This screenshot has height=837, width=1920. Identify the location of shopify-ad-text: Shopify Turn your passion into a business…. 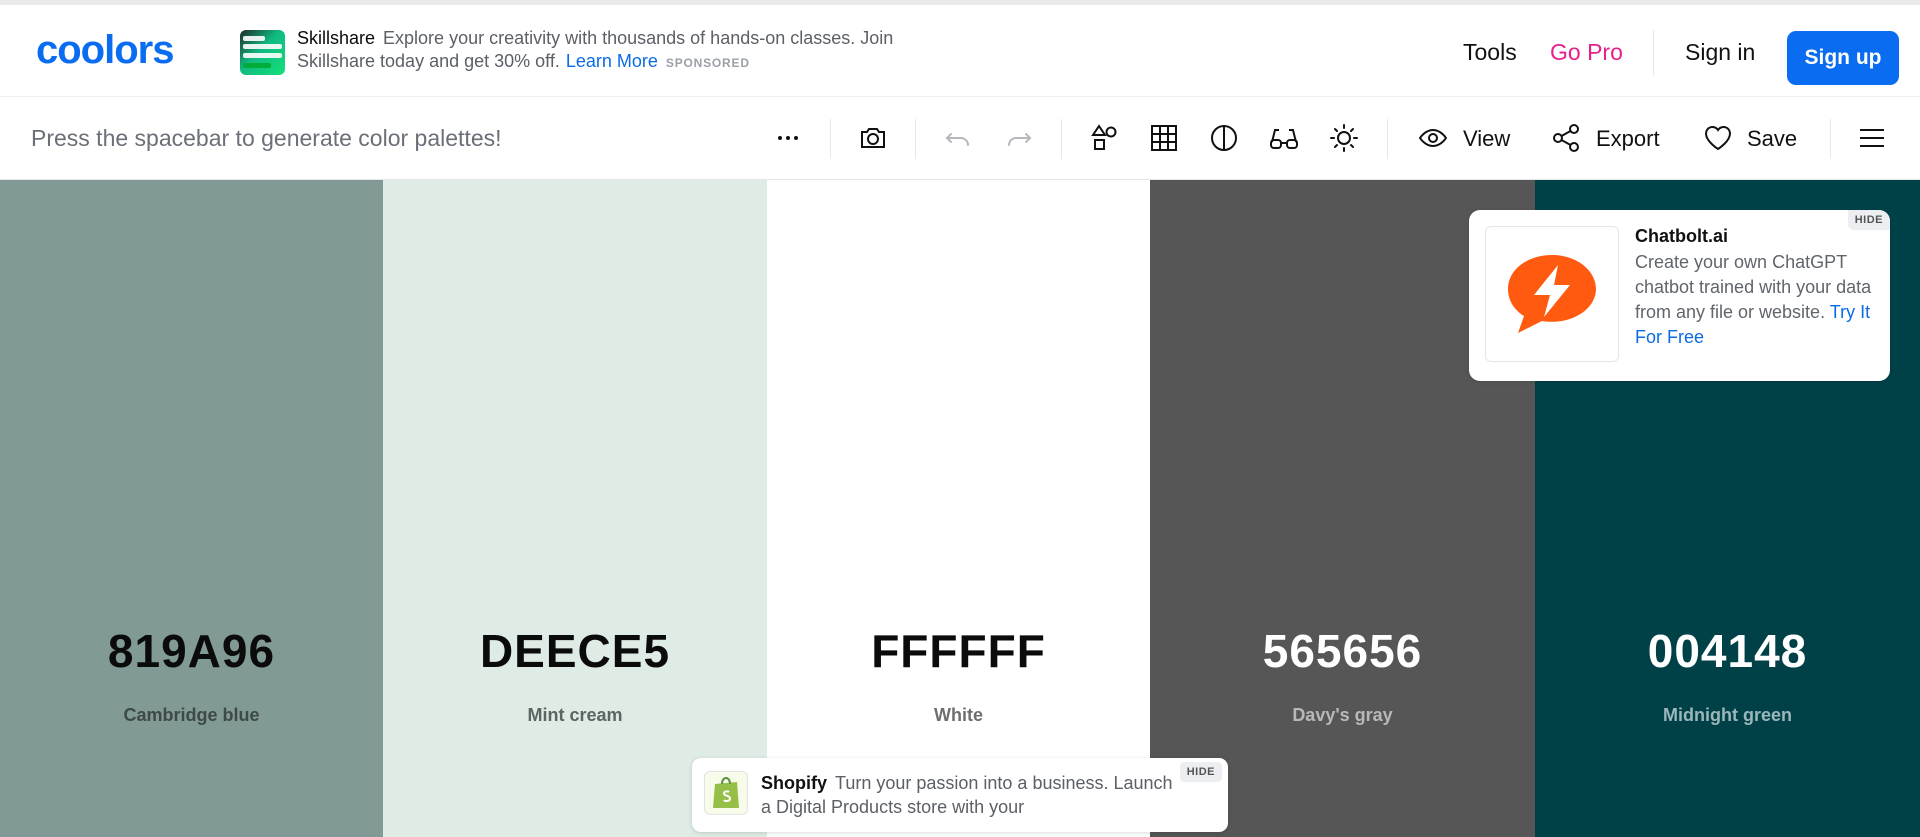
(971, 795).